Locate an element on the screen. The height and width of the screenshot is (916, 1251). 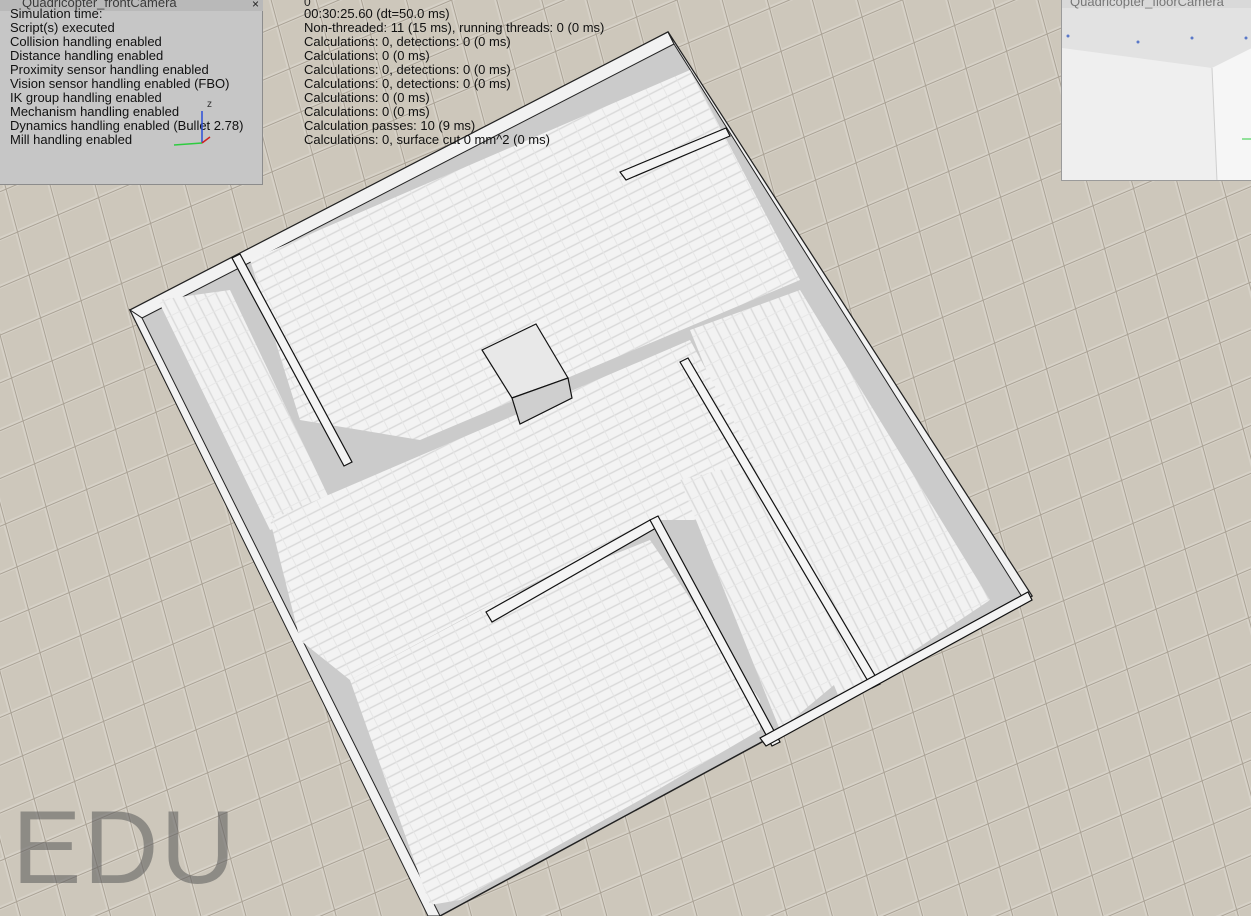
front-camera-title-bar: Quadricopter_frontCamera × is located at coordinates (131, 5).